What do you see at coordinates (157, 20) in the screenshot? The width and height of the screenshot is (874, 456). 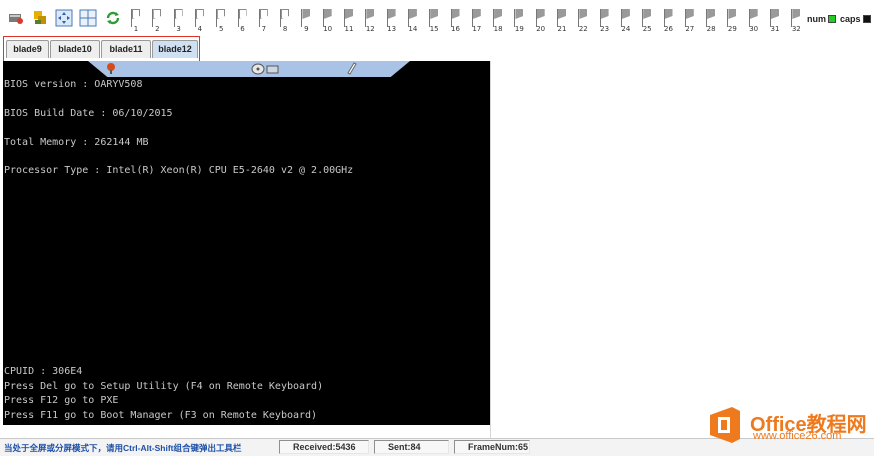 I see `blade-flag-2: 2` at bounding box center [157, 20].